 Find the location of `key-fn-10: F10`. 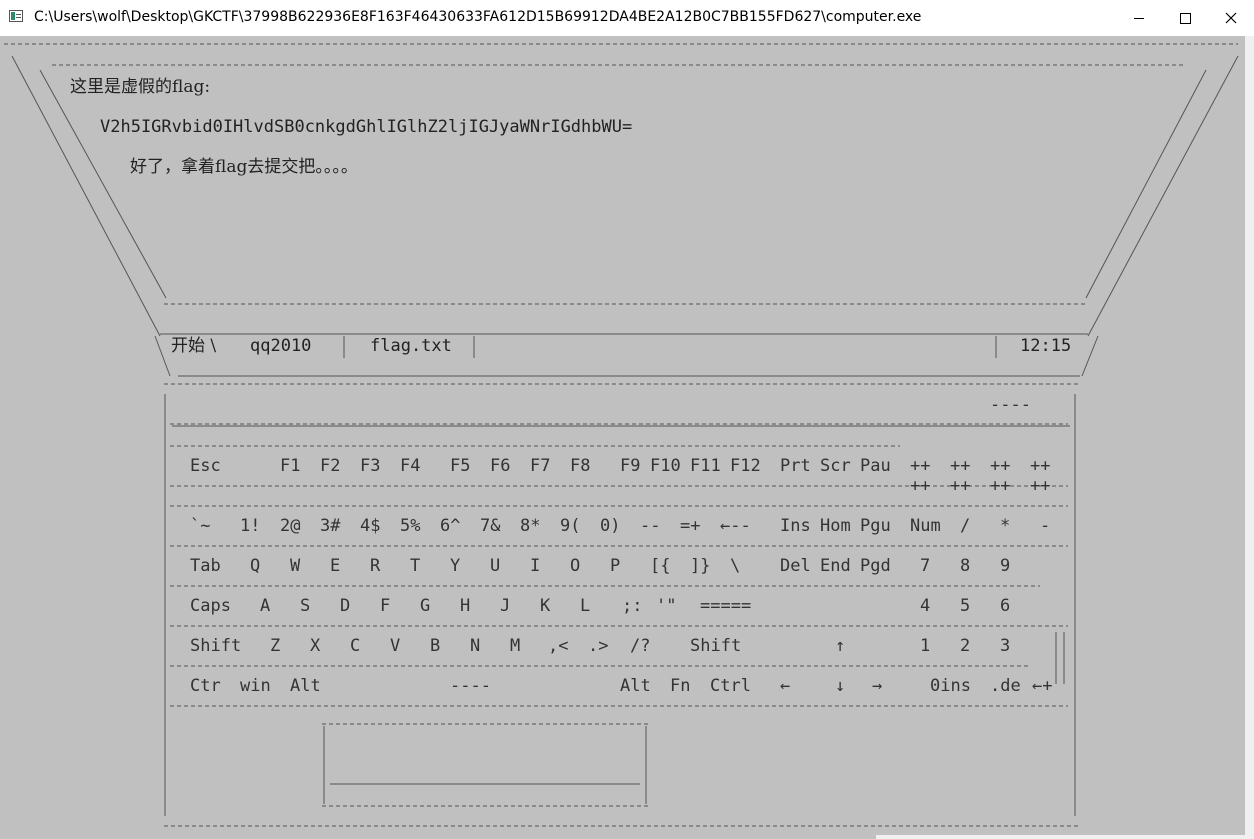

key-fn-10: F10 is located at coordinates (665, 466).